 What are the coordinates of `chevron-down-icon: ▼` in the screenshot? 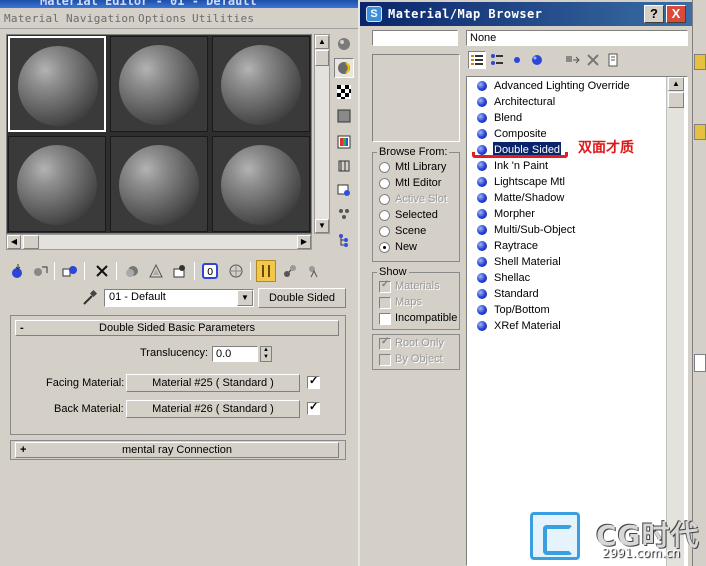 It's located at (245, 298).